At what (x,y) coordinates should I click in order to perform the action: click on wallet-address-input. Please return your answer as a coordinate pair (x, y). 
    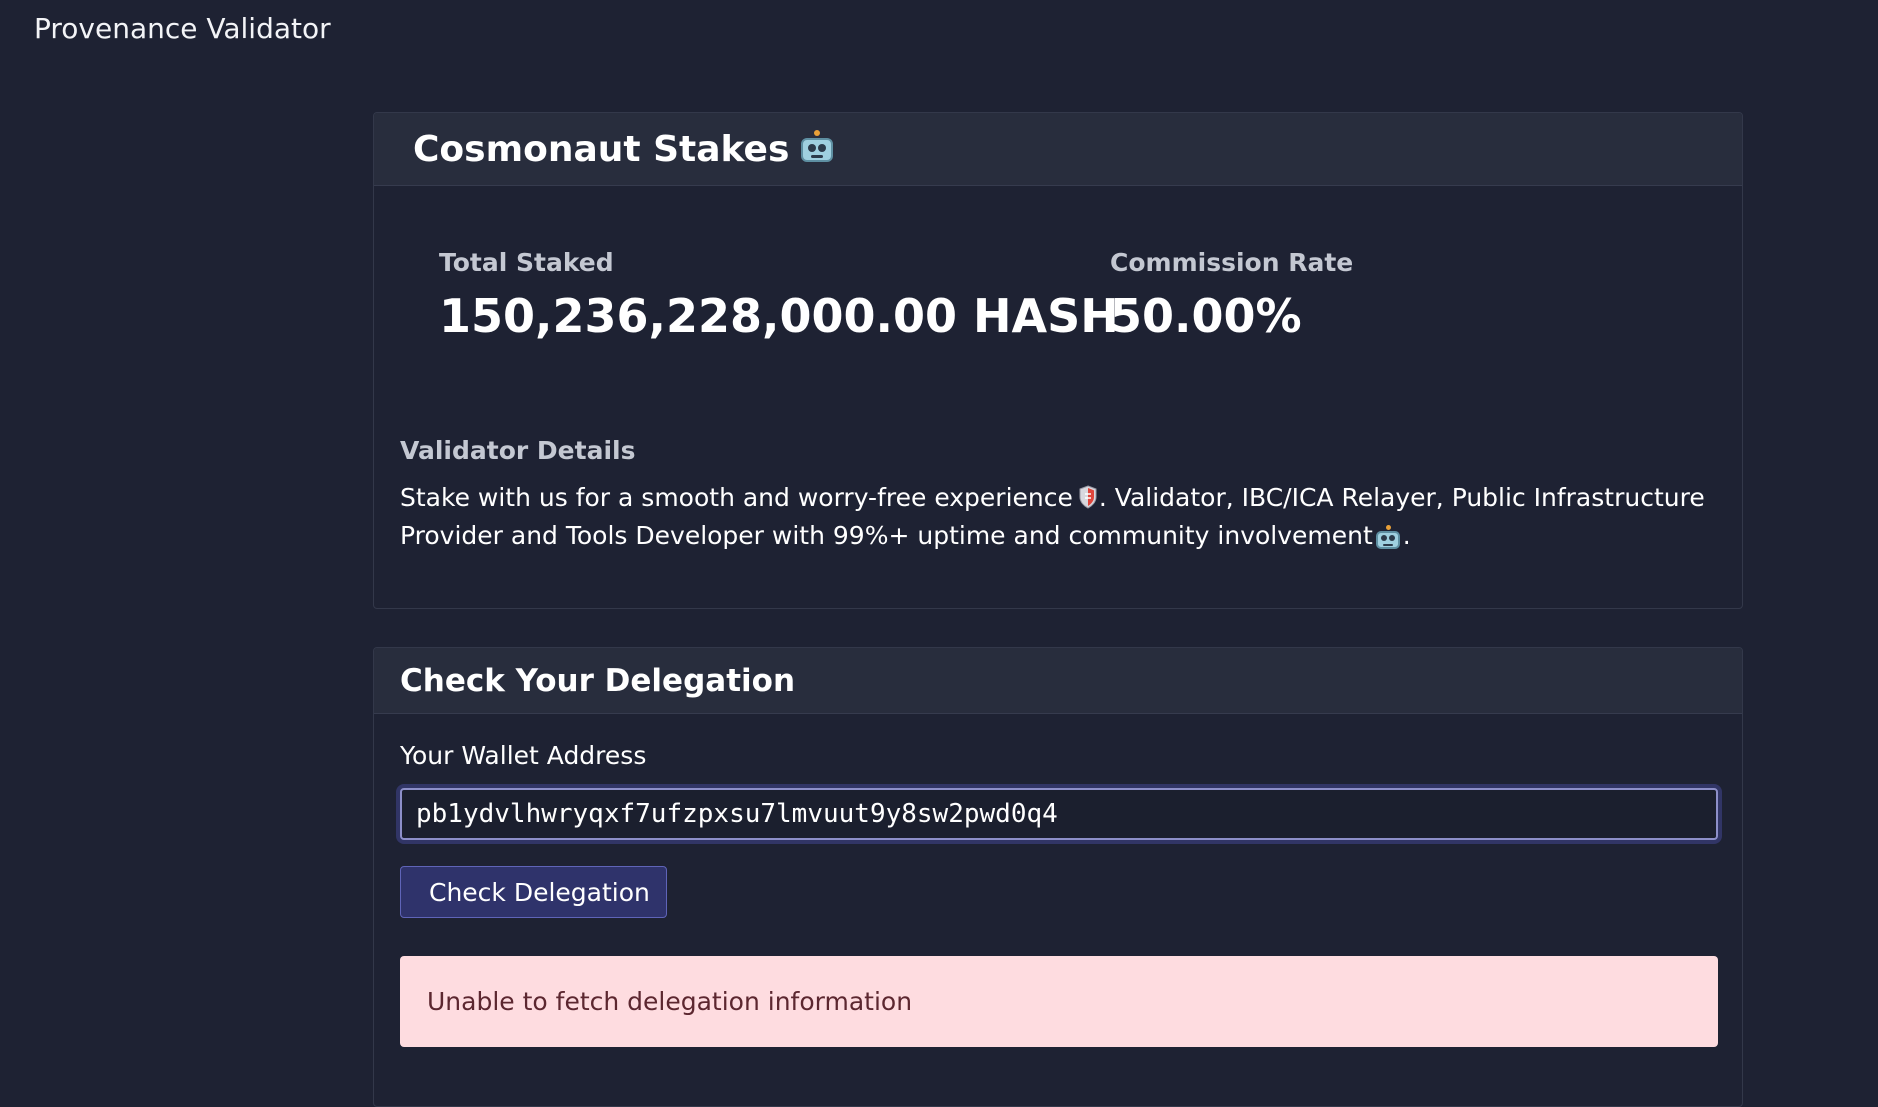
    Looking at the image, I should click on (1059, 814).